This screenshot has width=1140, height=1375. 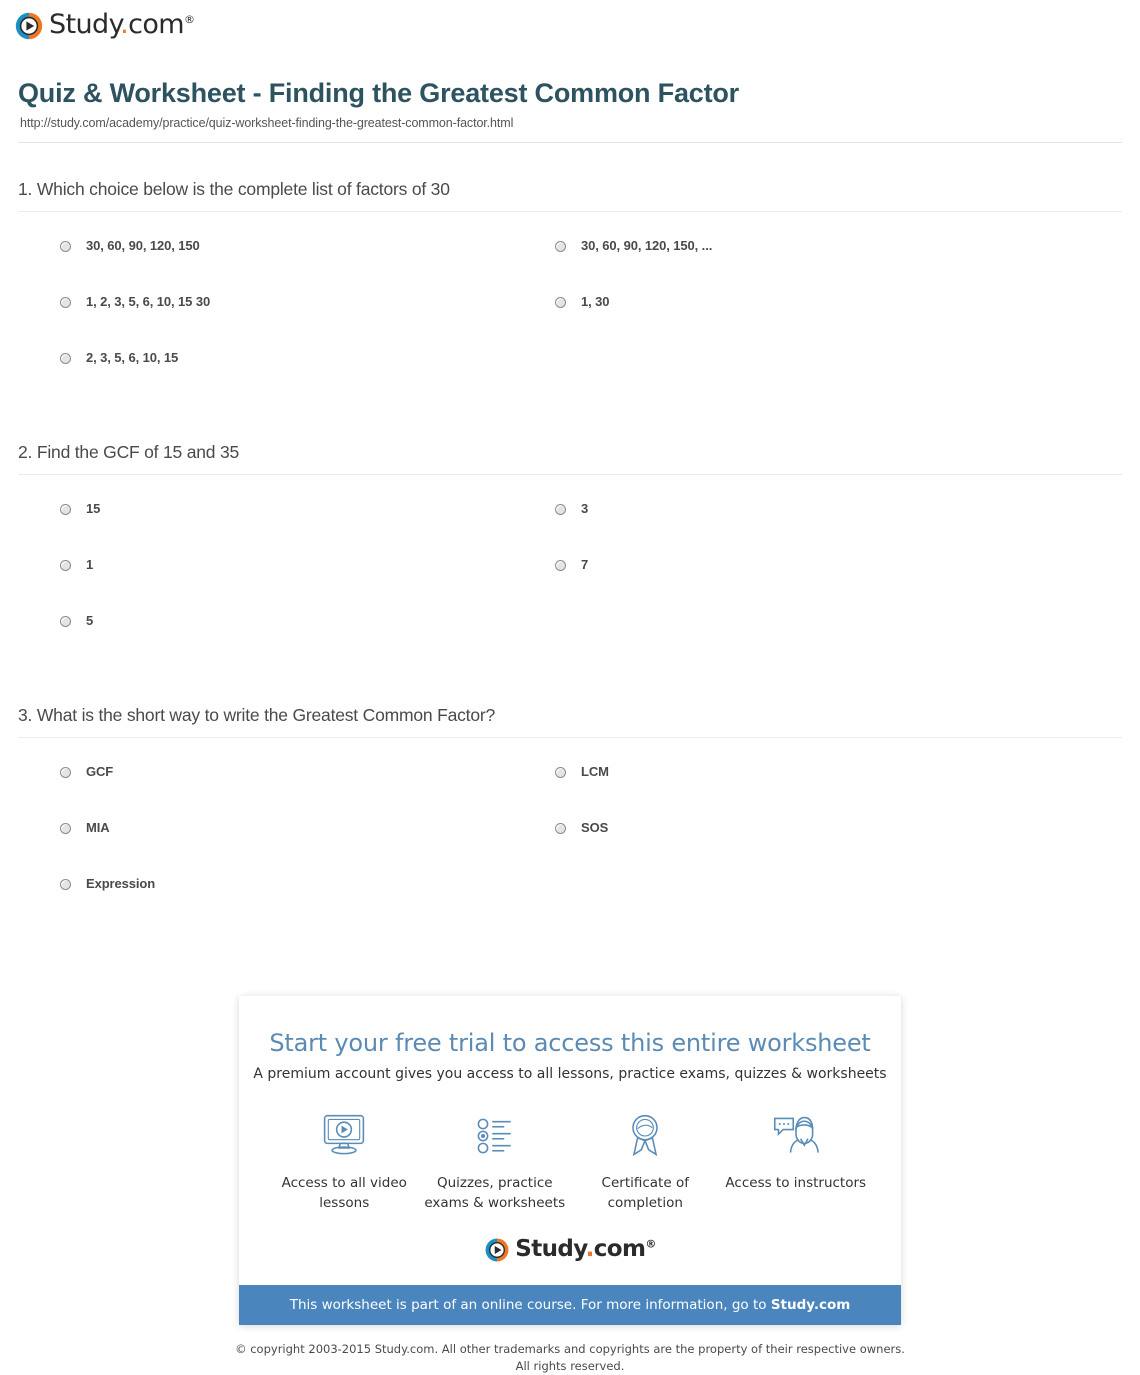 I want to click on monitor-play-icon, so click(x=344, y=1136).